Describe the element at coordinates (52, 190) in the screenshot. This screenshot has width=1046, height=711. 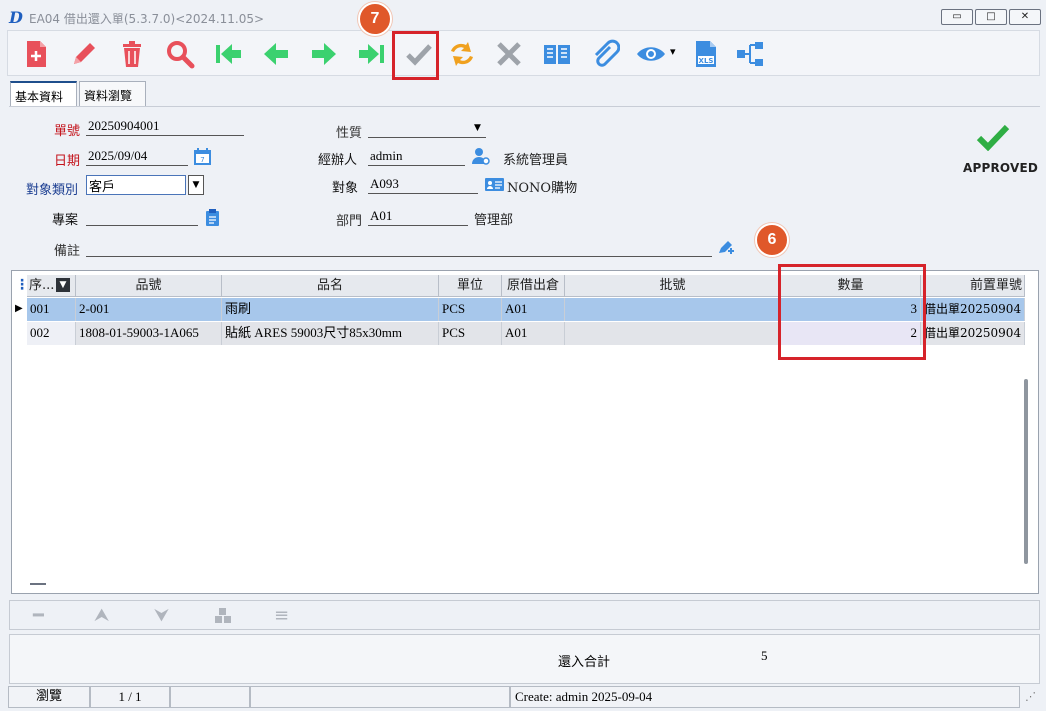
I see `target-type-label: 對象類別` at that location.